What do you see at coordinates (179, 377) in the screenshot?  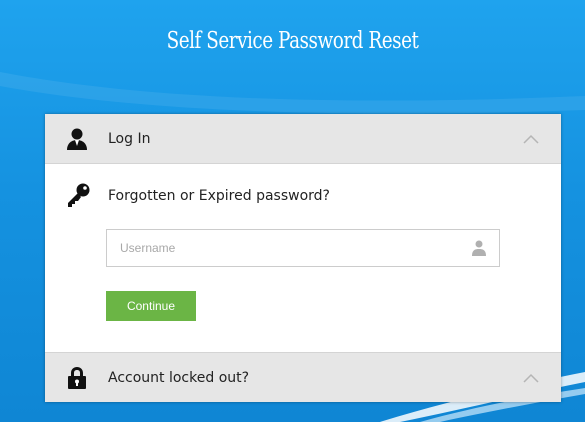 I see `locked-section-label: Account locked out?` at bounding box center [179, 377].